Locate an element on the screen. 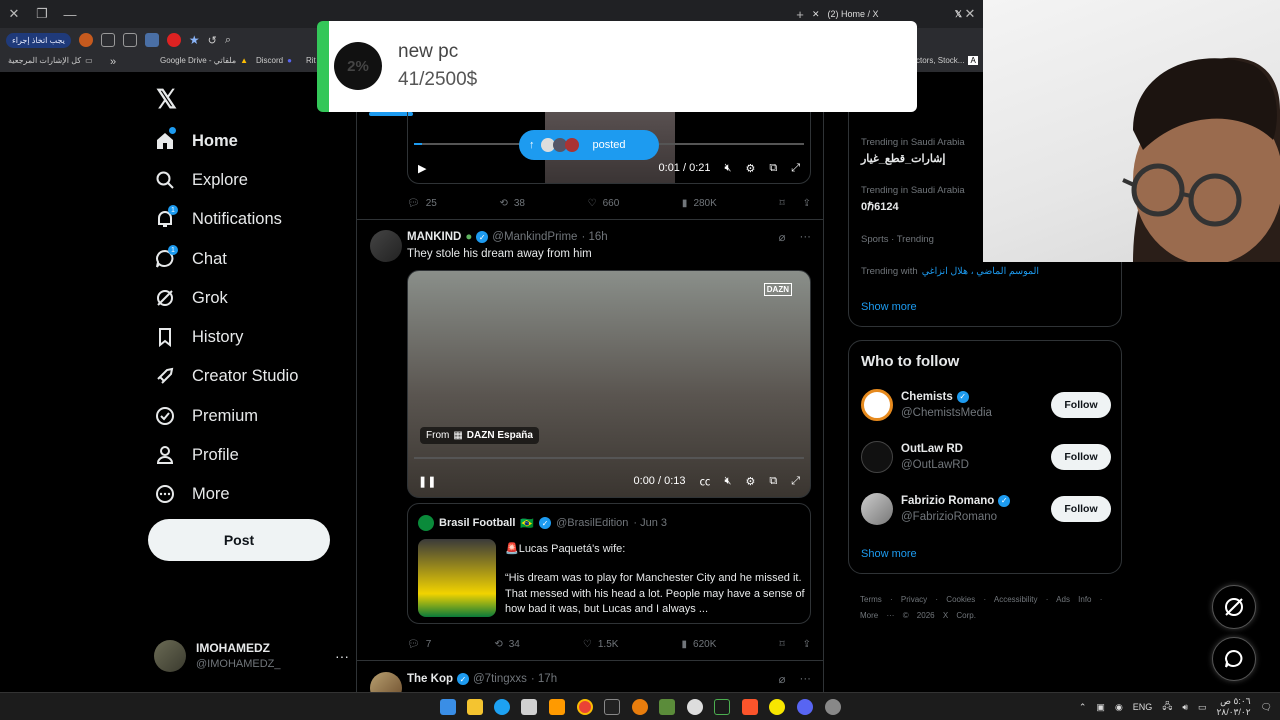 This screenshot has height=720, width=1280. grok-icon: ⌀ is located at coordinates (782, 679).